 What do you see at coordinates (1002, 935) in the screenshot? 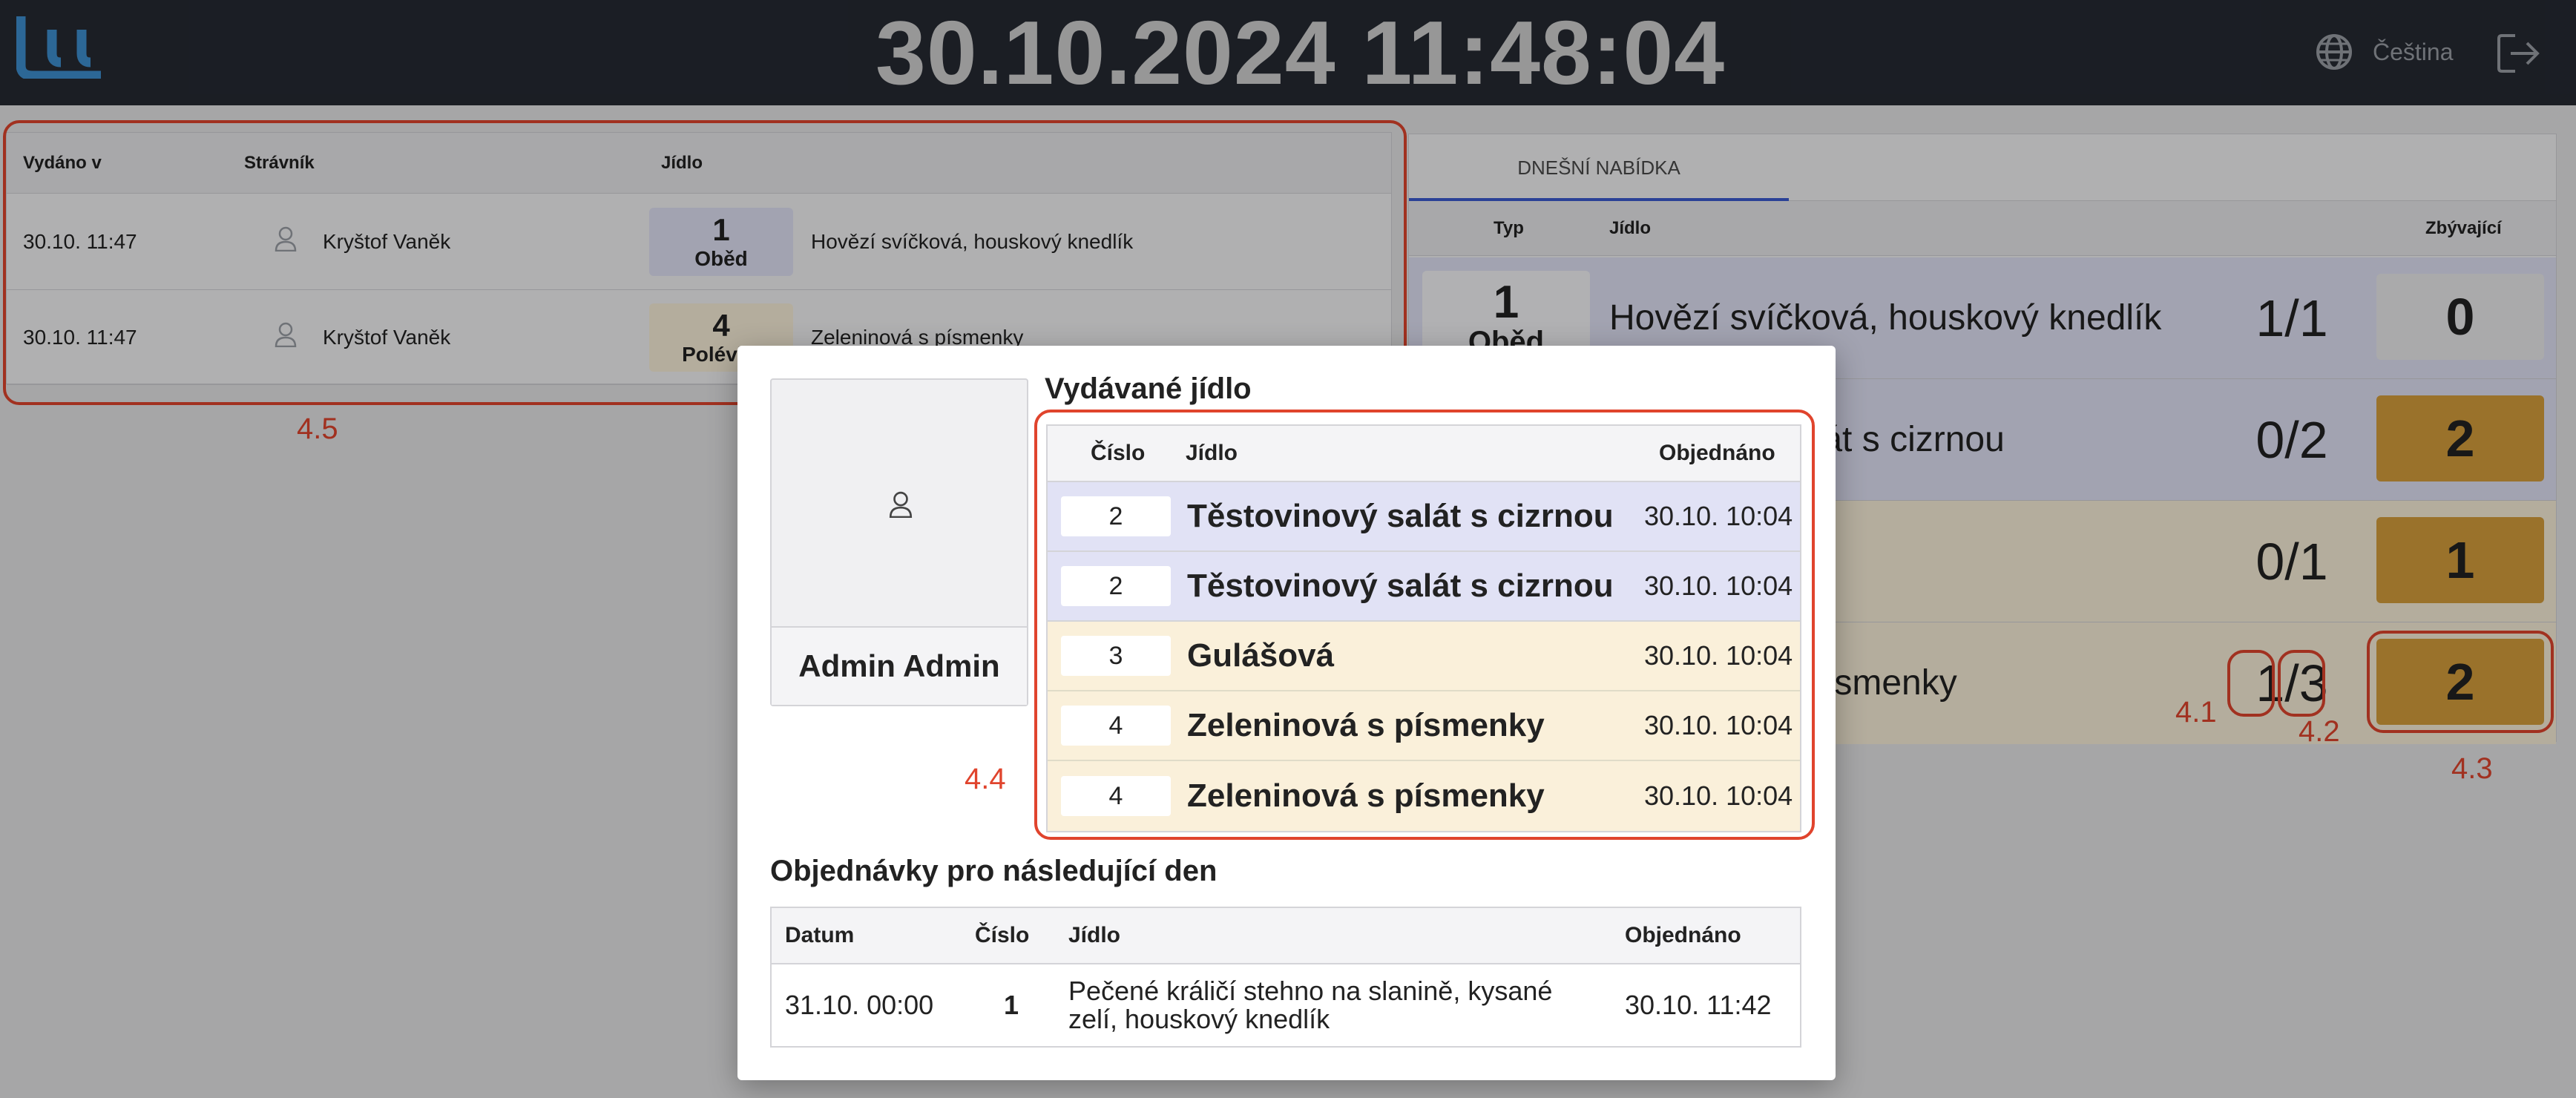
I see `col-number: Číslo` at bounding box center [1002, 935].